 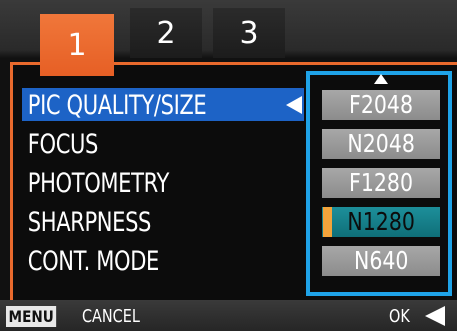 What do you see at coordinates (135, 183) in the screenshot?
I see `menu-item-photometry: PHOTOMETRY` at bounding box center [135, 183].